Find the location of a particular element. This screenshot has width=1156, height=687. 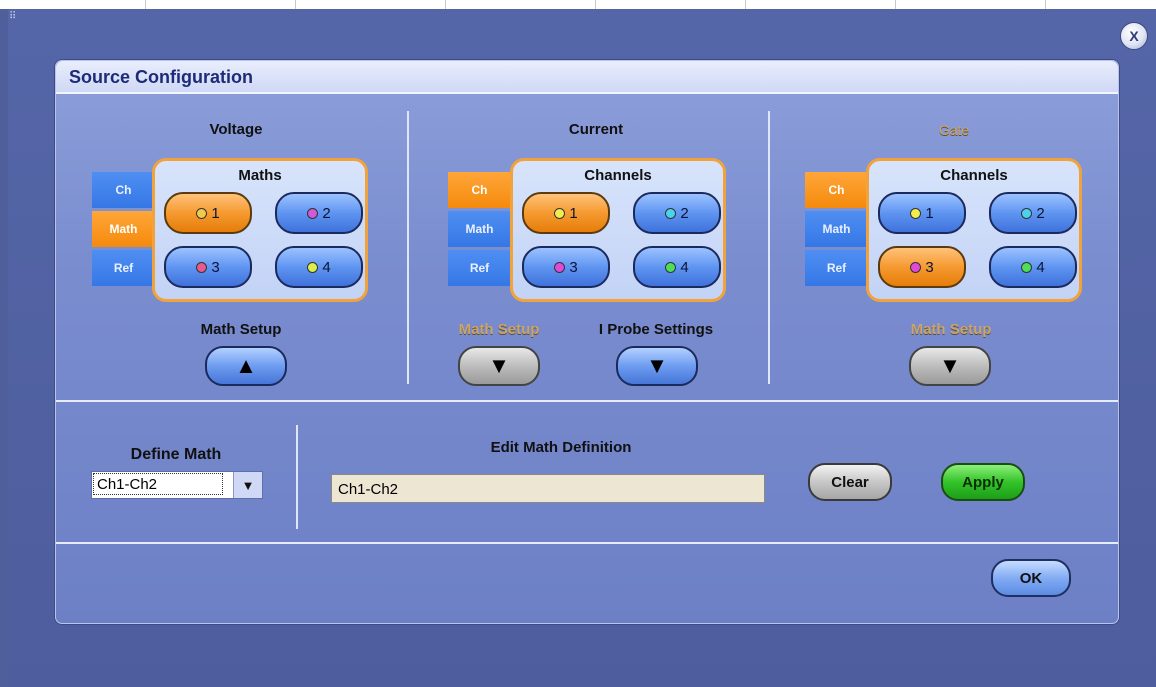

voltage-math-setup-button: ▲ is located at coordinates (246, 366).